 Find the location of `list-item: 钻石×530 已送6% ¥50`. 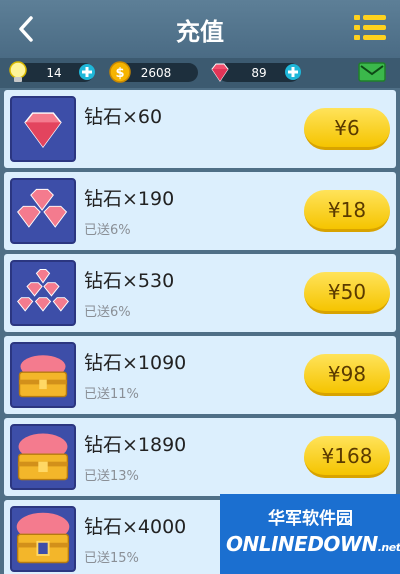

list-item: 钻石×530 已送6% ¥50 is located at coordinates (200, 293).